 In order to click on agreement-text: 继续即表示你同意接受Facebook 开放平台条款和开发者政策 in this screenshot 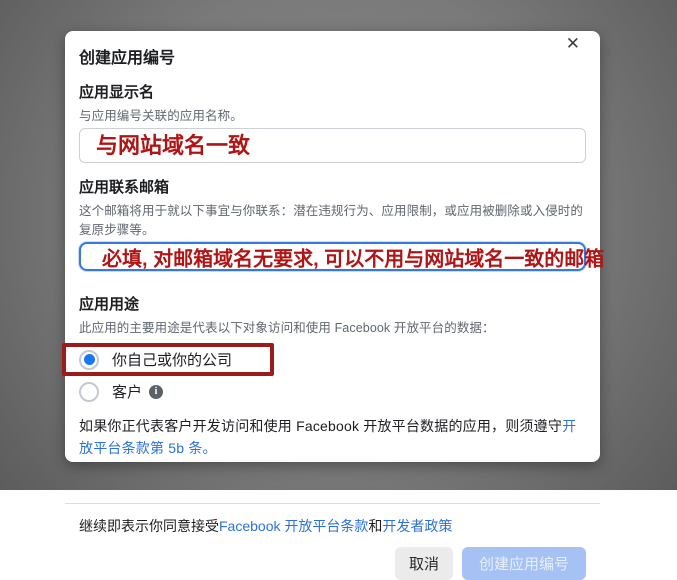, I will do `click(332, 526)`.